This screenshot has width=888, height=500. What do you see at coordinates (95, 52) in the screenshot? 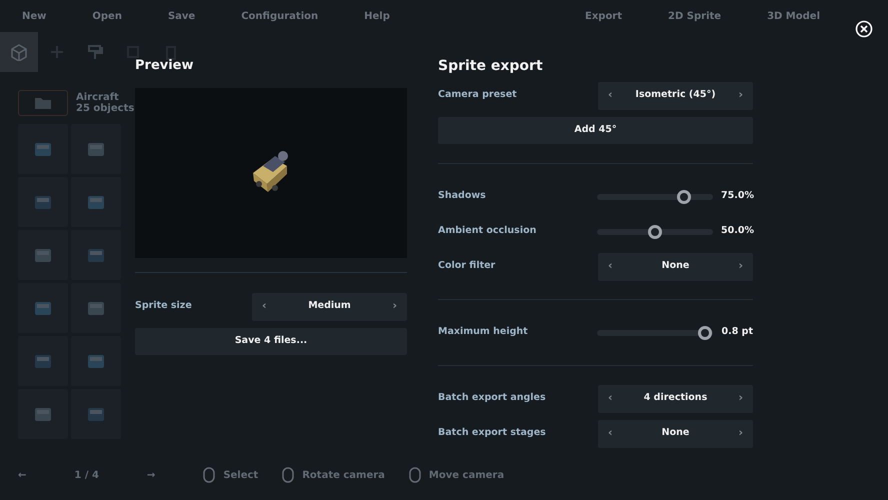
I see `paint-roller-icon` at bounding box center [95, 52].